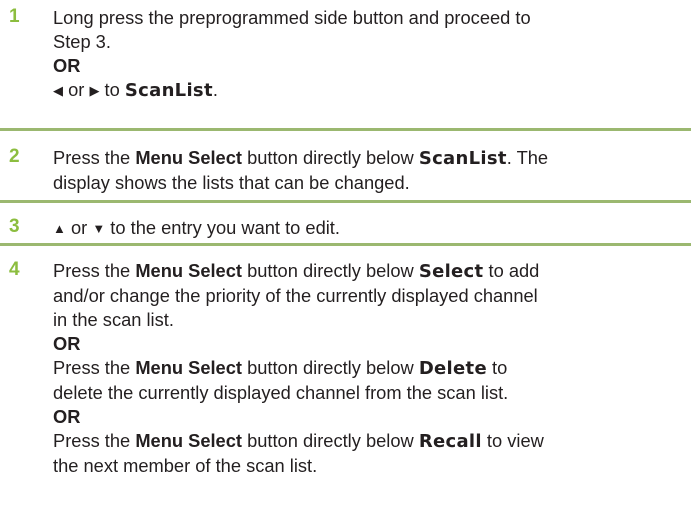  What do you see at coordinates (511, 270) in the screenshot?
I see `text: to add` at bounding box center [511, 270].